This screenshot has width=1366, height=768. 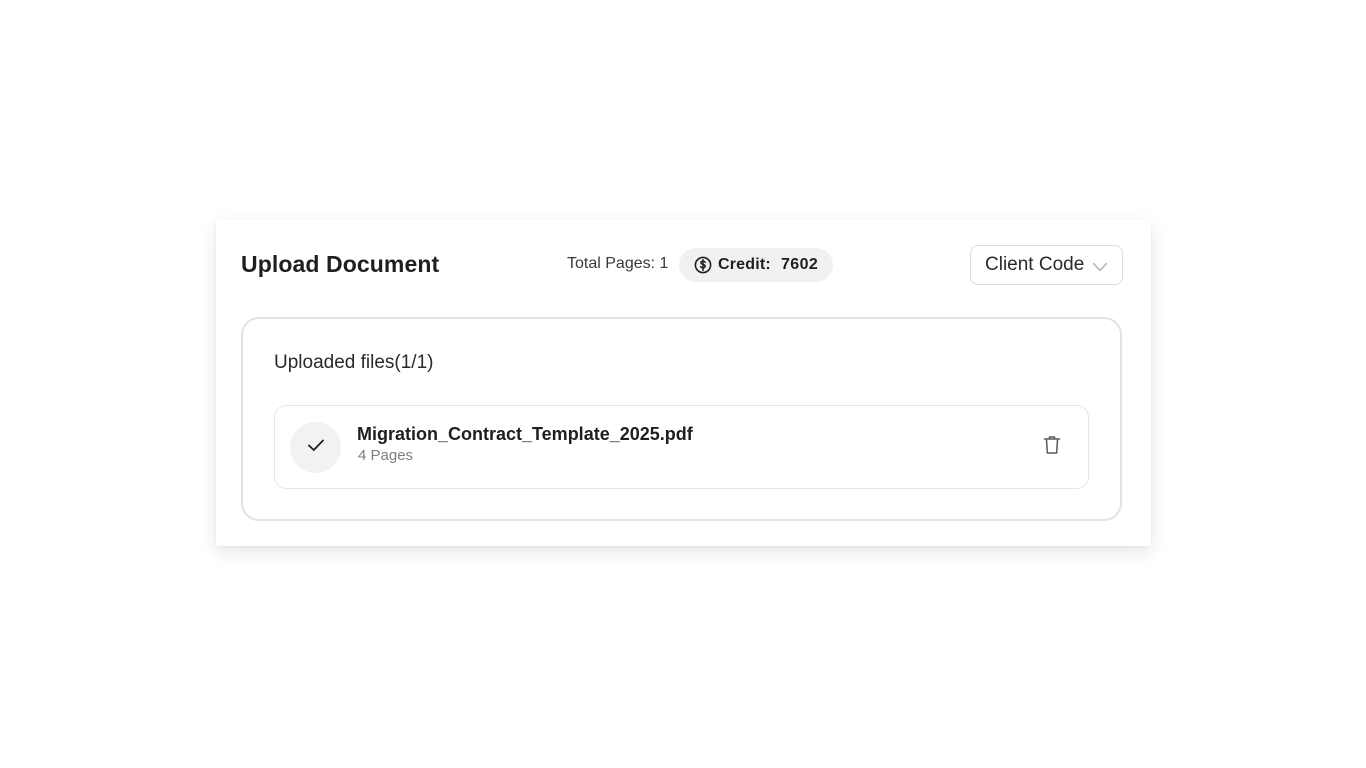 I want to click on trash-icon, so click(x=1052, y=447).